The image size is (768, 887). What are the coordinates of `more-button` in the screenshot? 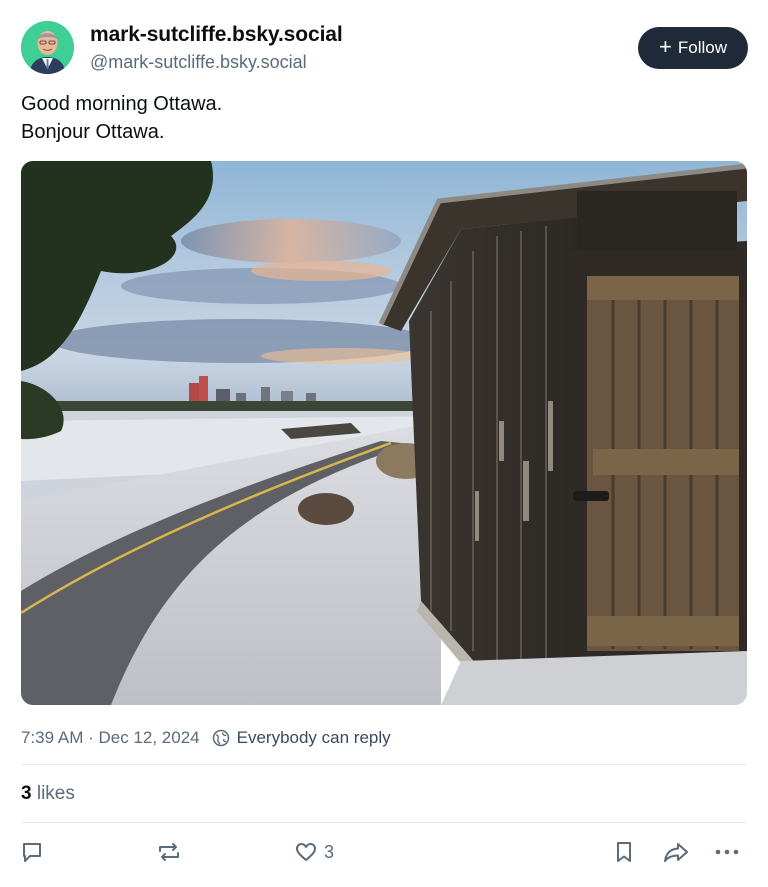 It's located at (727, 852).